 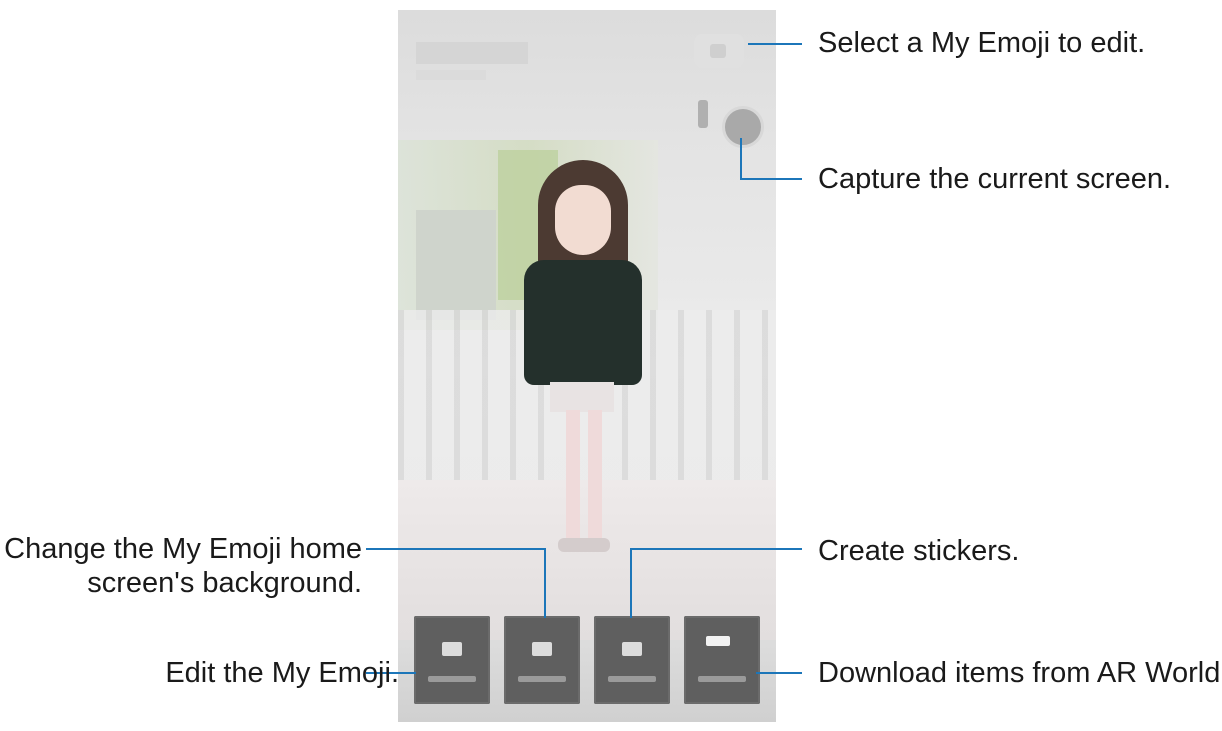 What do you see at coordinates (722, 679) in the screenshot?
I see `ar-world-label-placeholder` at bounding box center [722, 679].